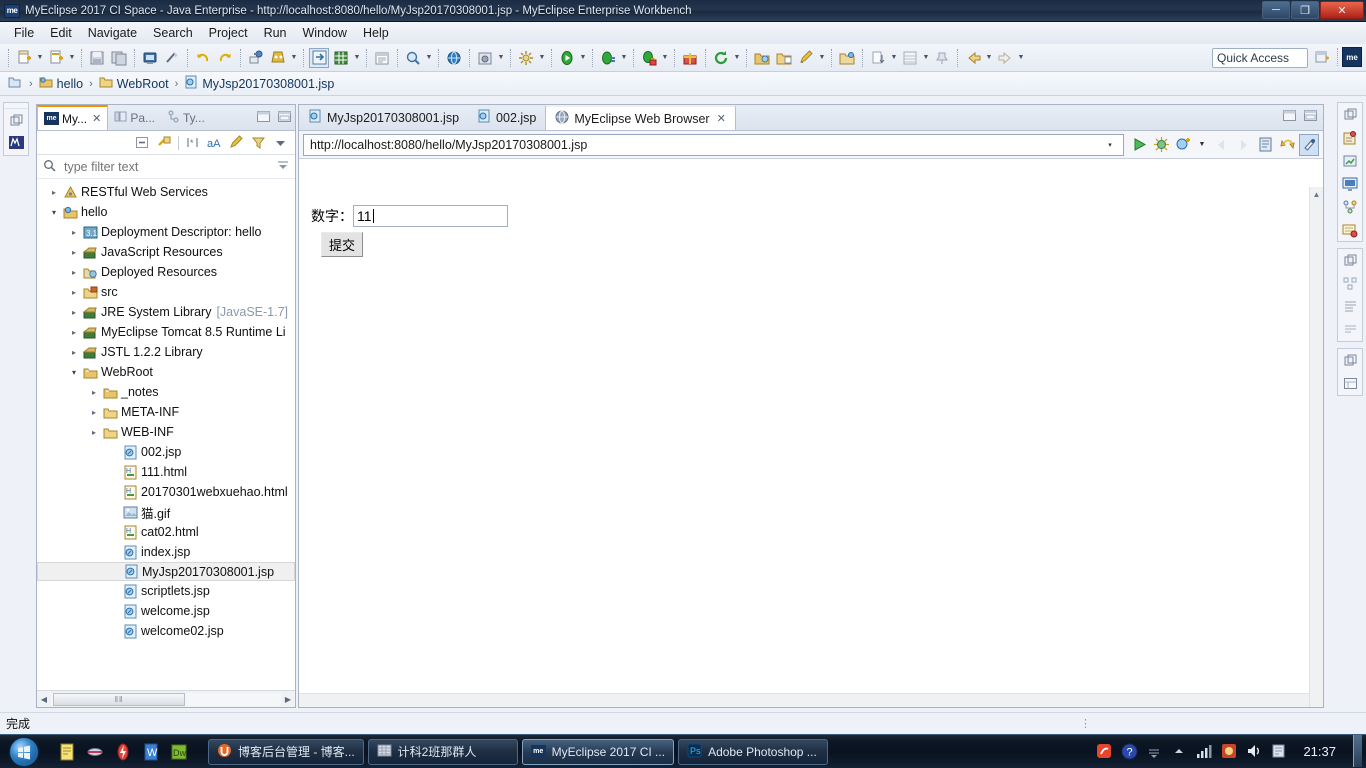 The height and width of the screenshot is (768, 1366). I want to click on snapshot-dropdown: ▼, so click(501, 58).